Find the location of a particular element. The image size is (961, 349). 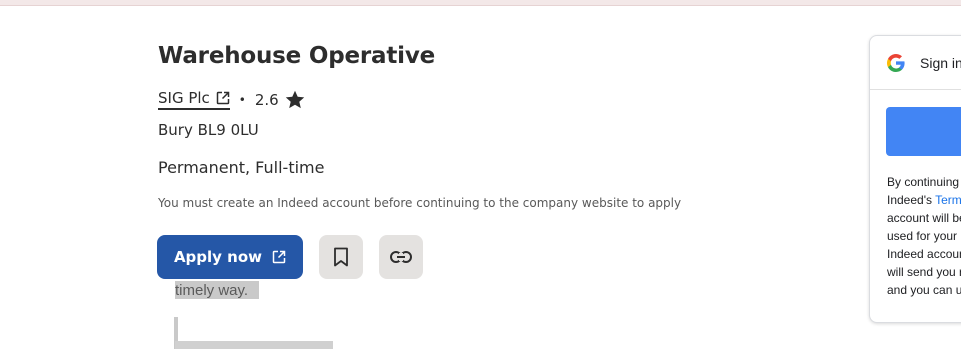

apply-now-label: Apply now is located at coordinates (218, 257).